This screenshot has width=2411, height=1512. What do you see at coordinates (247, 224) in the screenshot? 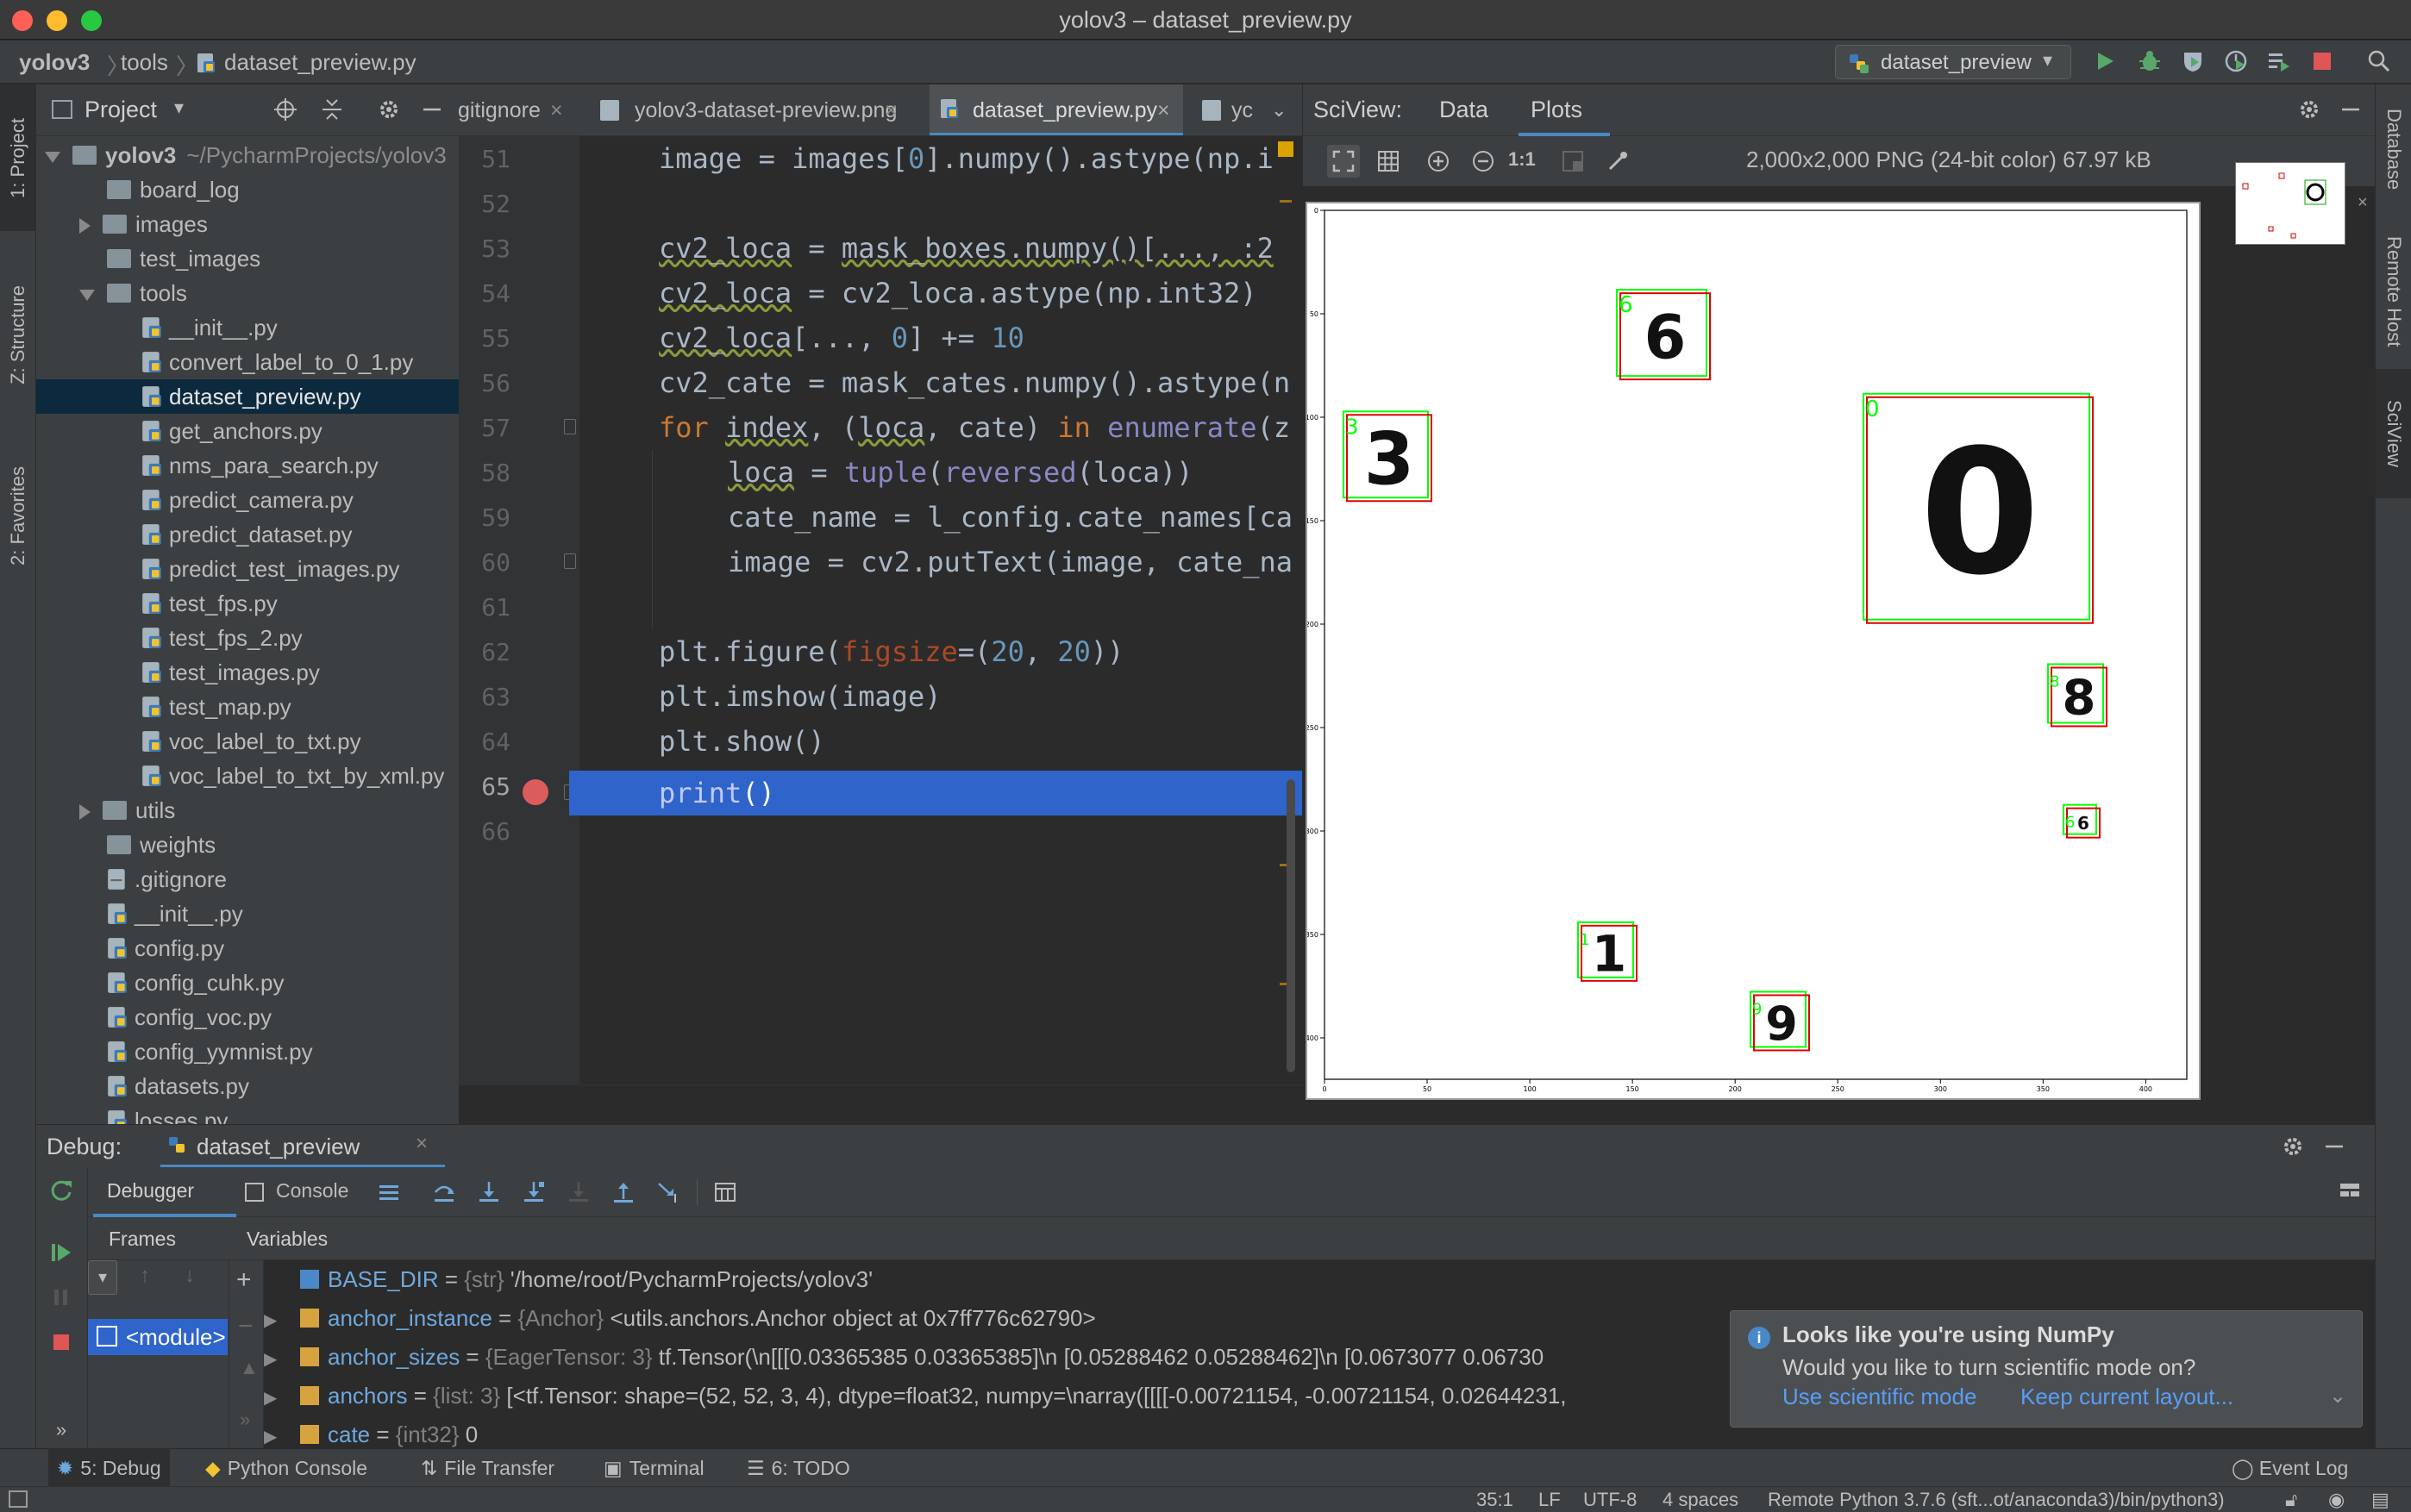
I see `project-tree-item: images` at bounding box center [247, 224].